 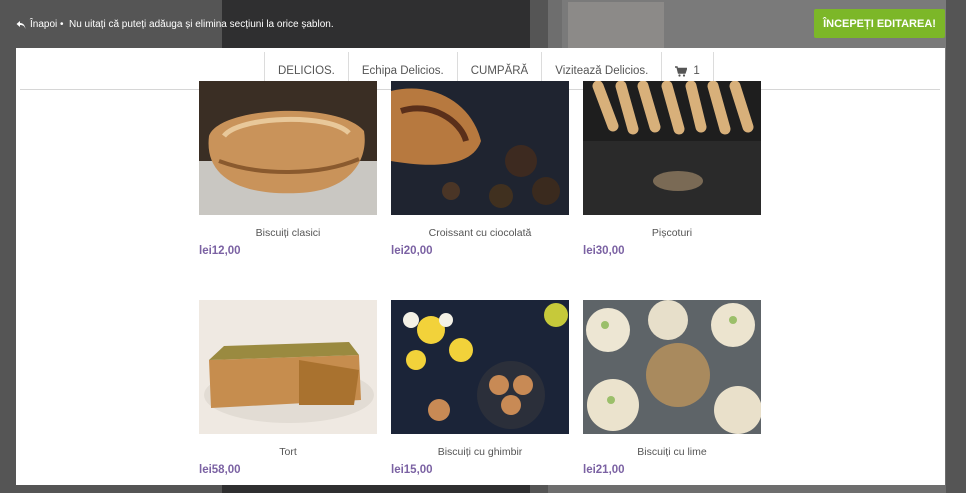 I want to click on product-name: Biscuiți clasici, so click(x=288, y=233).